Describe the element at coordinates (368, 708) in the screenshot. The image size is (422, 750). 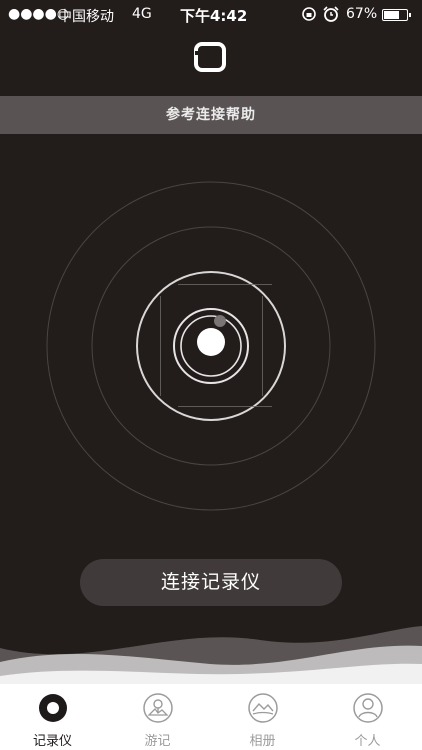
I see `person-icon` at that location.